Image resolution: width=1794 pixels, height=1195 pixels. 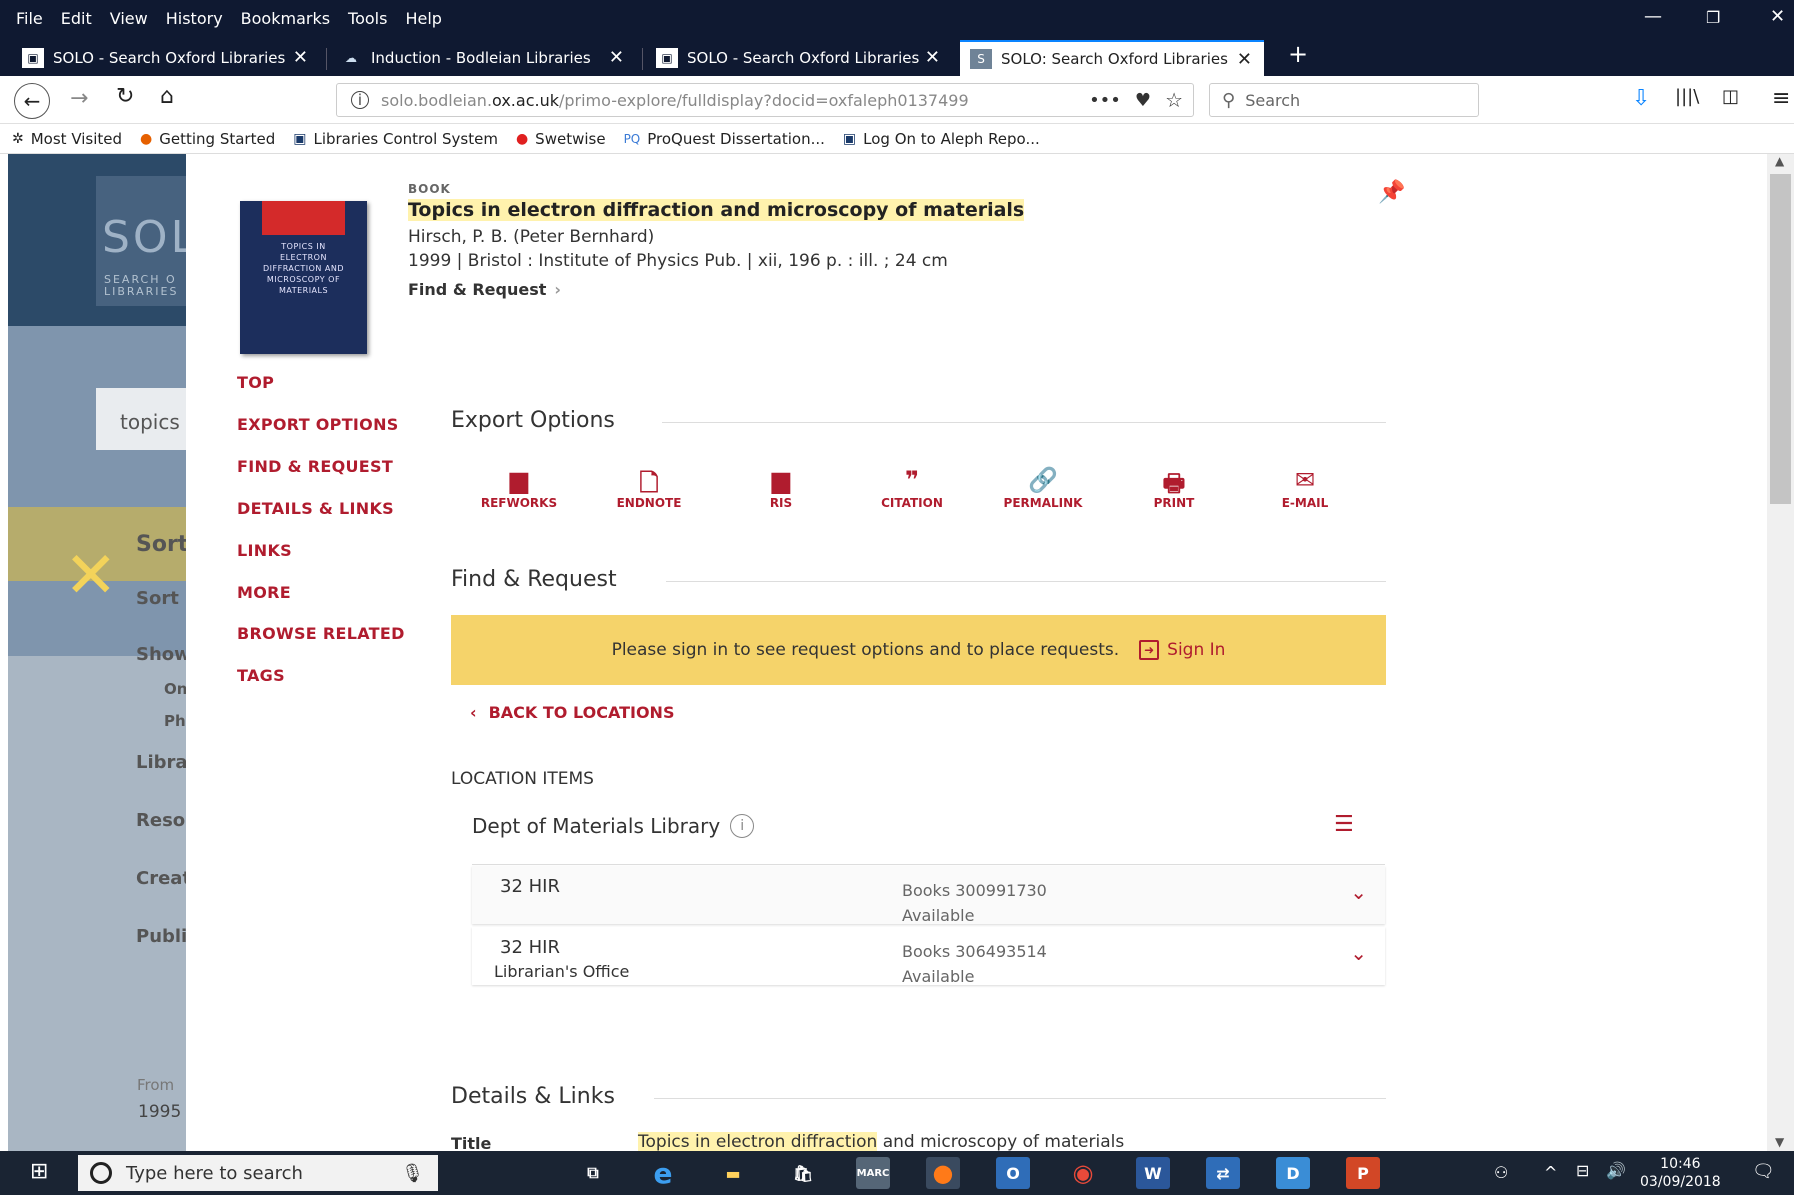 What do you see at coordinates (264, 550) in the screenshot?
I see `nav-links: LINKS` at bounding box center [264, 550].